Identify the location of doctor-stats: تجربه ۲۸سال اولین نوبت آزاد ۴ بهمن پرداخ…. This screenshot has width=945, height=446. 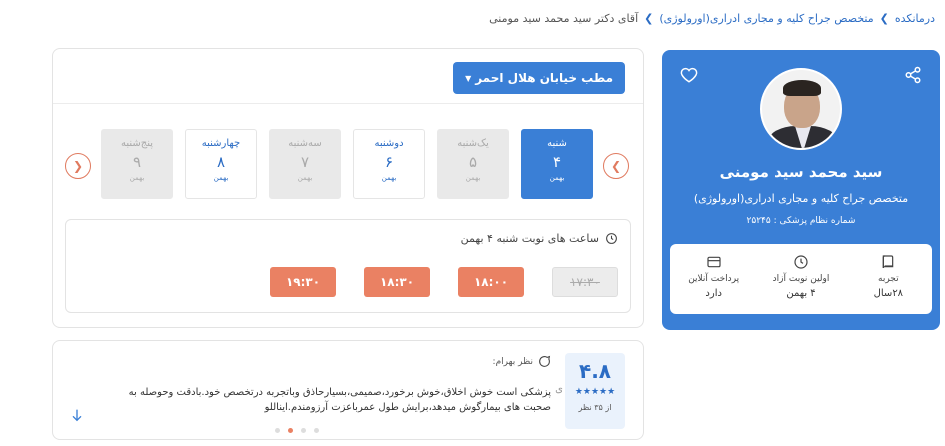
(801, 279).